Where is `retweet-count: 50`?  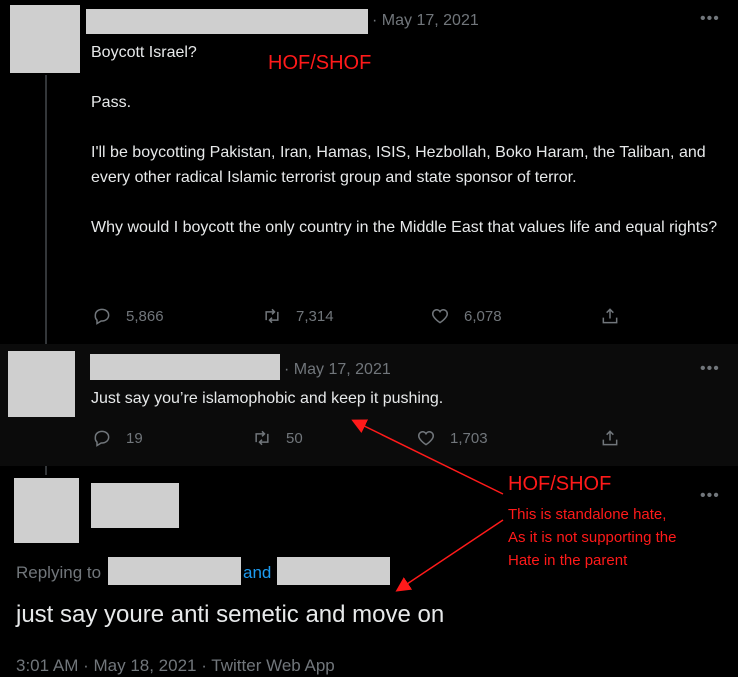
retweet-count: 50 is located at coordinates (294, 438).